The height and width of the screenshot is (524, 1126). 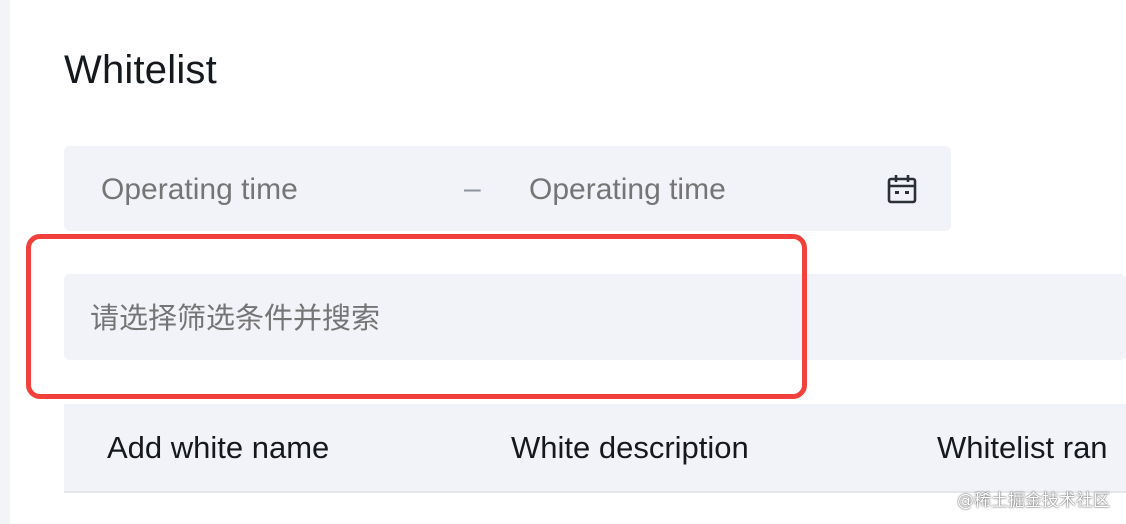 What do you see at coordinates (1022, 447) in the screenshot?
I see `column-header-whitelist-range: Whitelist ran` at bounding box center [1022, 447].